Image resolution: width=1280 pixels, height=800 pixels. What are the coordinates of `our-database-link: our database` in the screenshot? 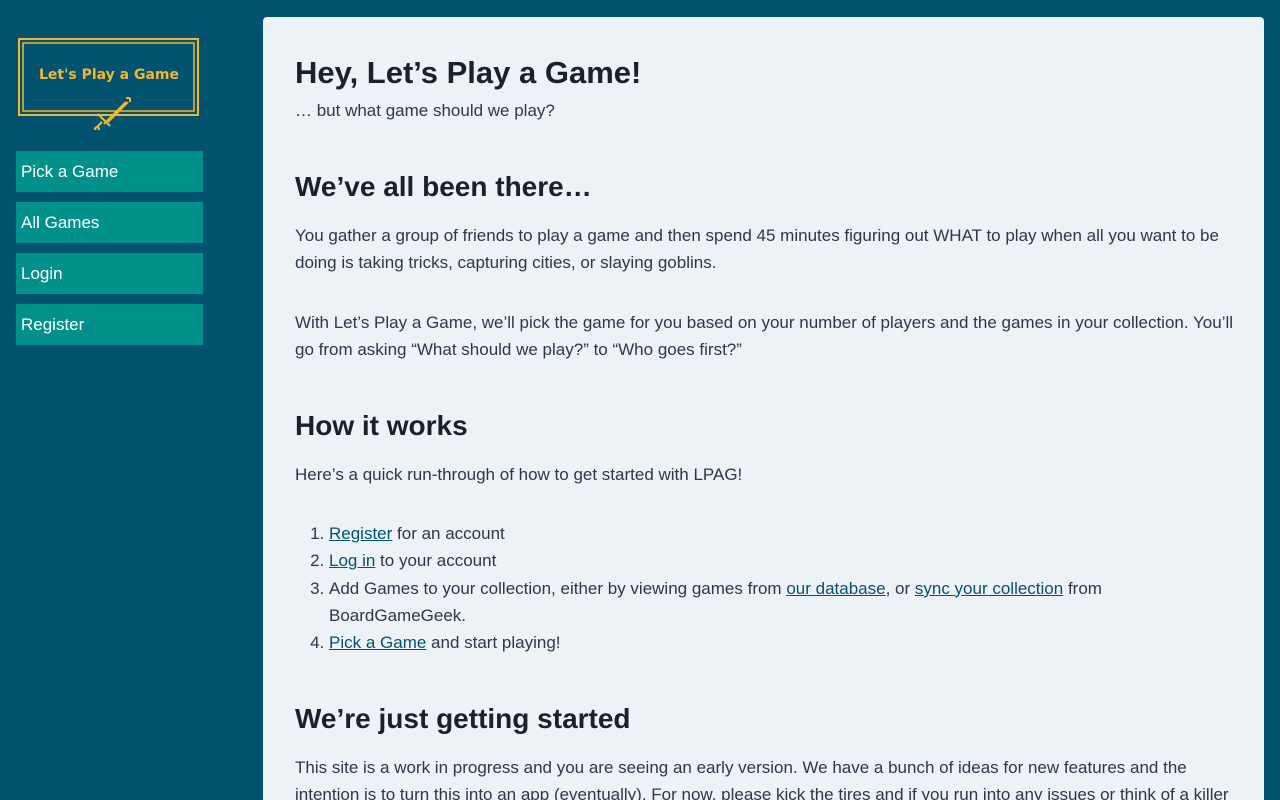 It's located at (835, 588).